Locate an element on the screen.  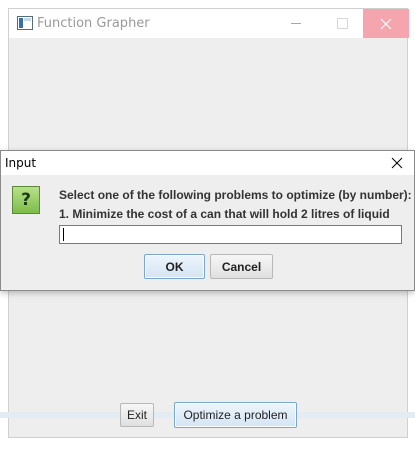
minimize-button is located at coordinates (296, 23).